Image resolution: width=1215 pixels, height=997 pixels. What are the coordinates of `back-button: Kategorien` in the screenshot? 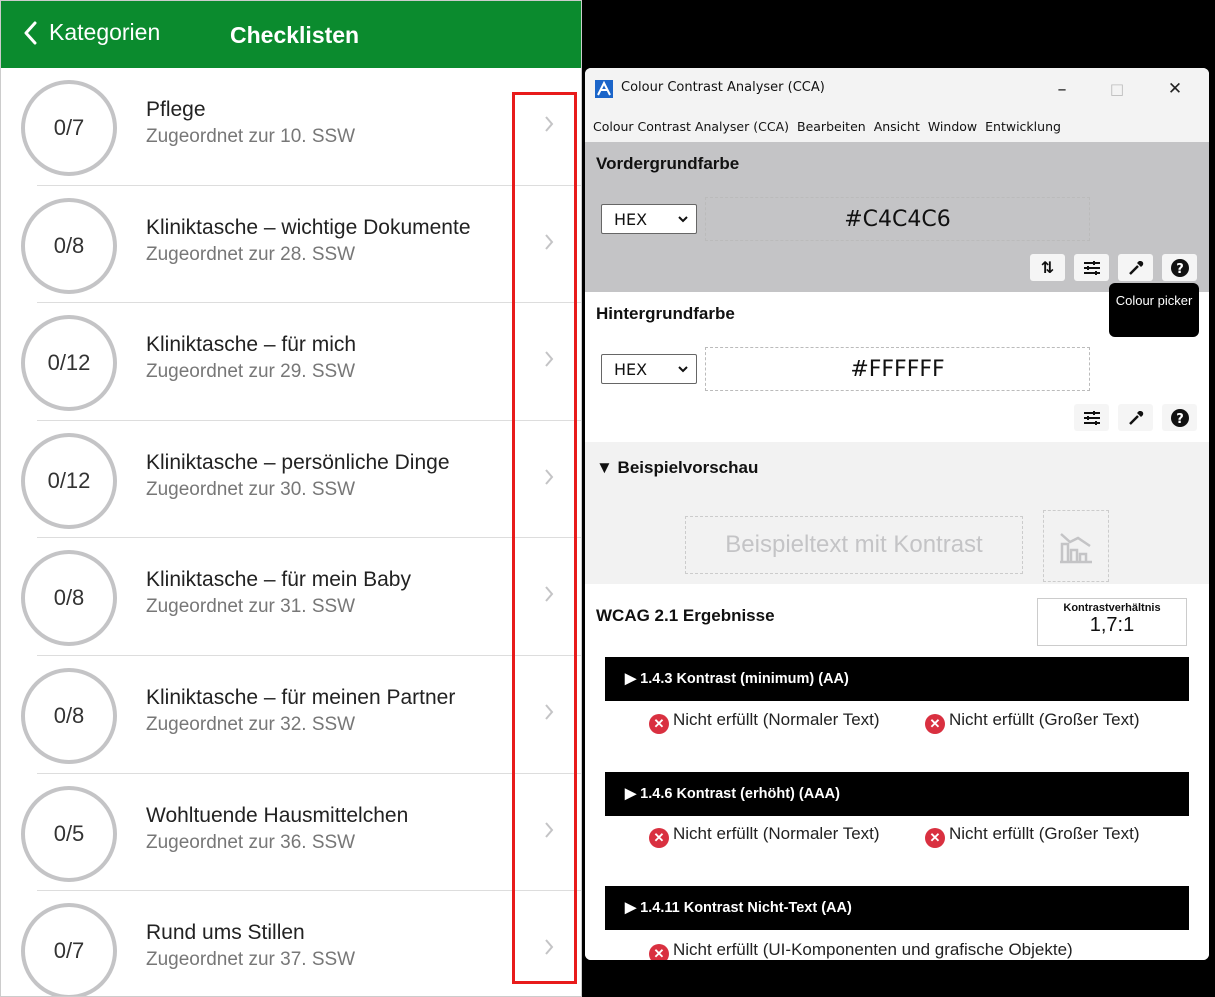 It's located at (91, 32).